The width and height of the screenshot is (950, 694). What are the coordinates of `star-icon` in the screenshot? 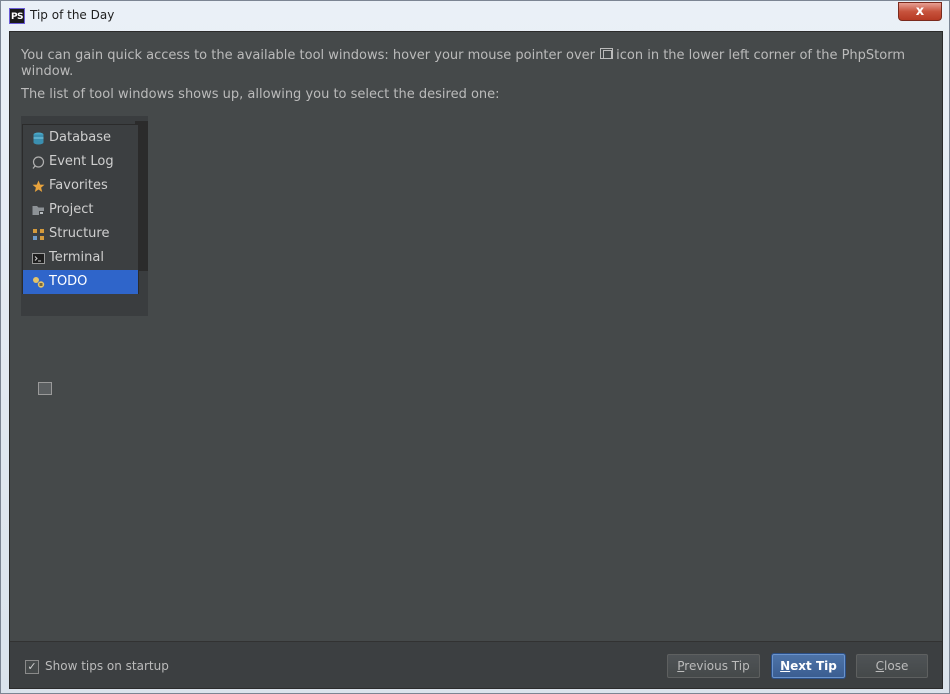 It's located at (38, 186).